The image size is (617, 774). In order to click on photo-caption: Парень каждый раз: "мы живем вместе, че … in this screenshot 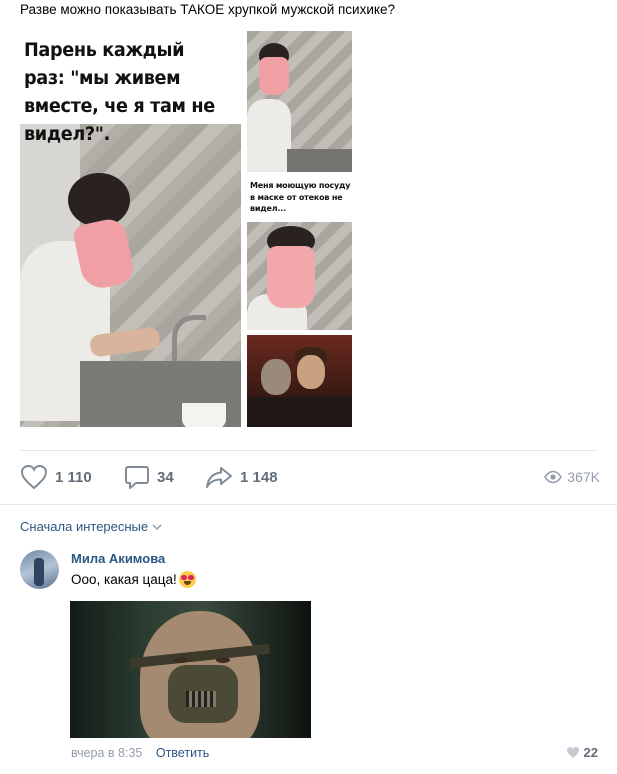, I will do `click(119, 92)`.